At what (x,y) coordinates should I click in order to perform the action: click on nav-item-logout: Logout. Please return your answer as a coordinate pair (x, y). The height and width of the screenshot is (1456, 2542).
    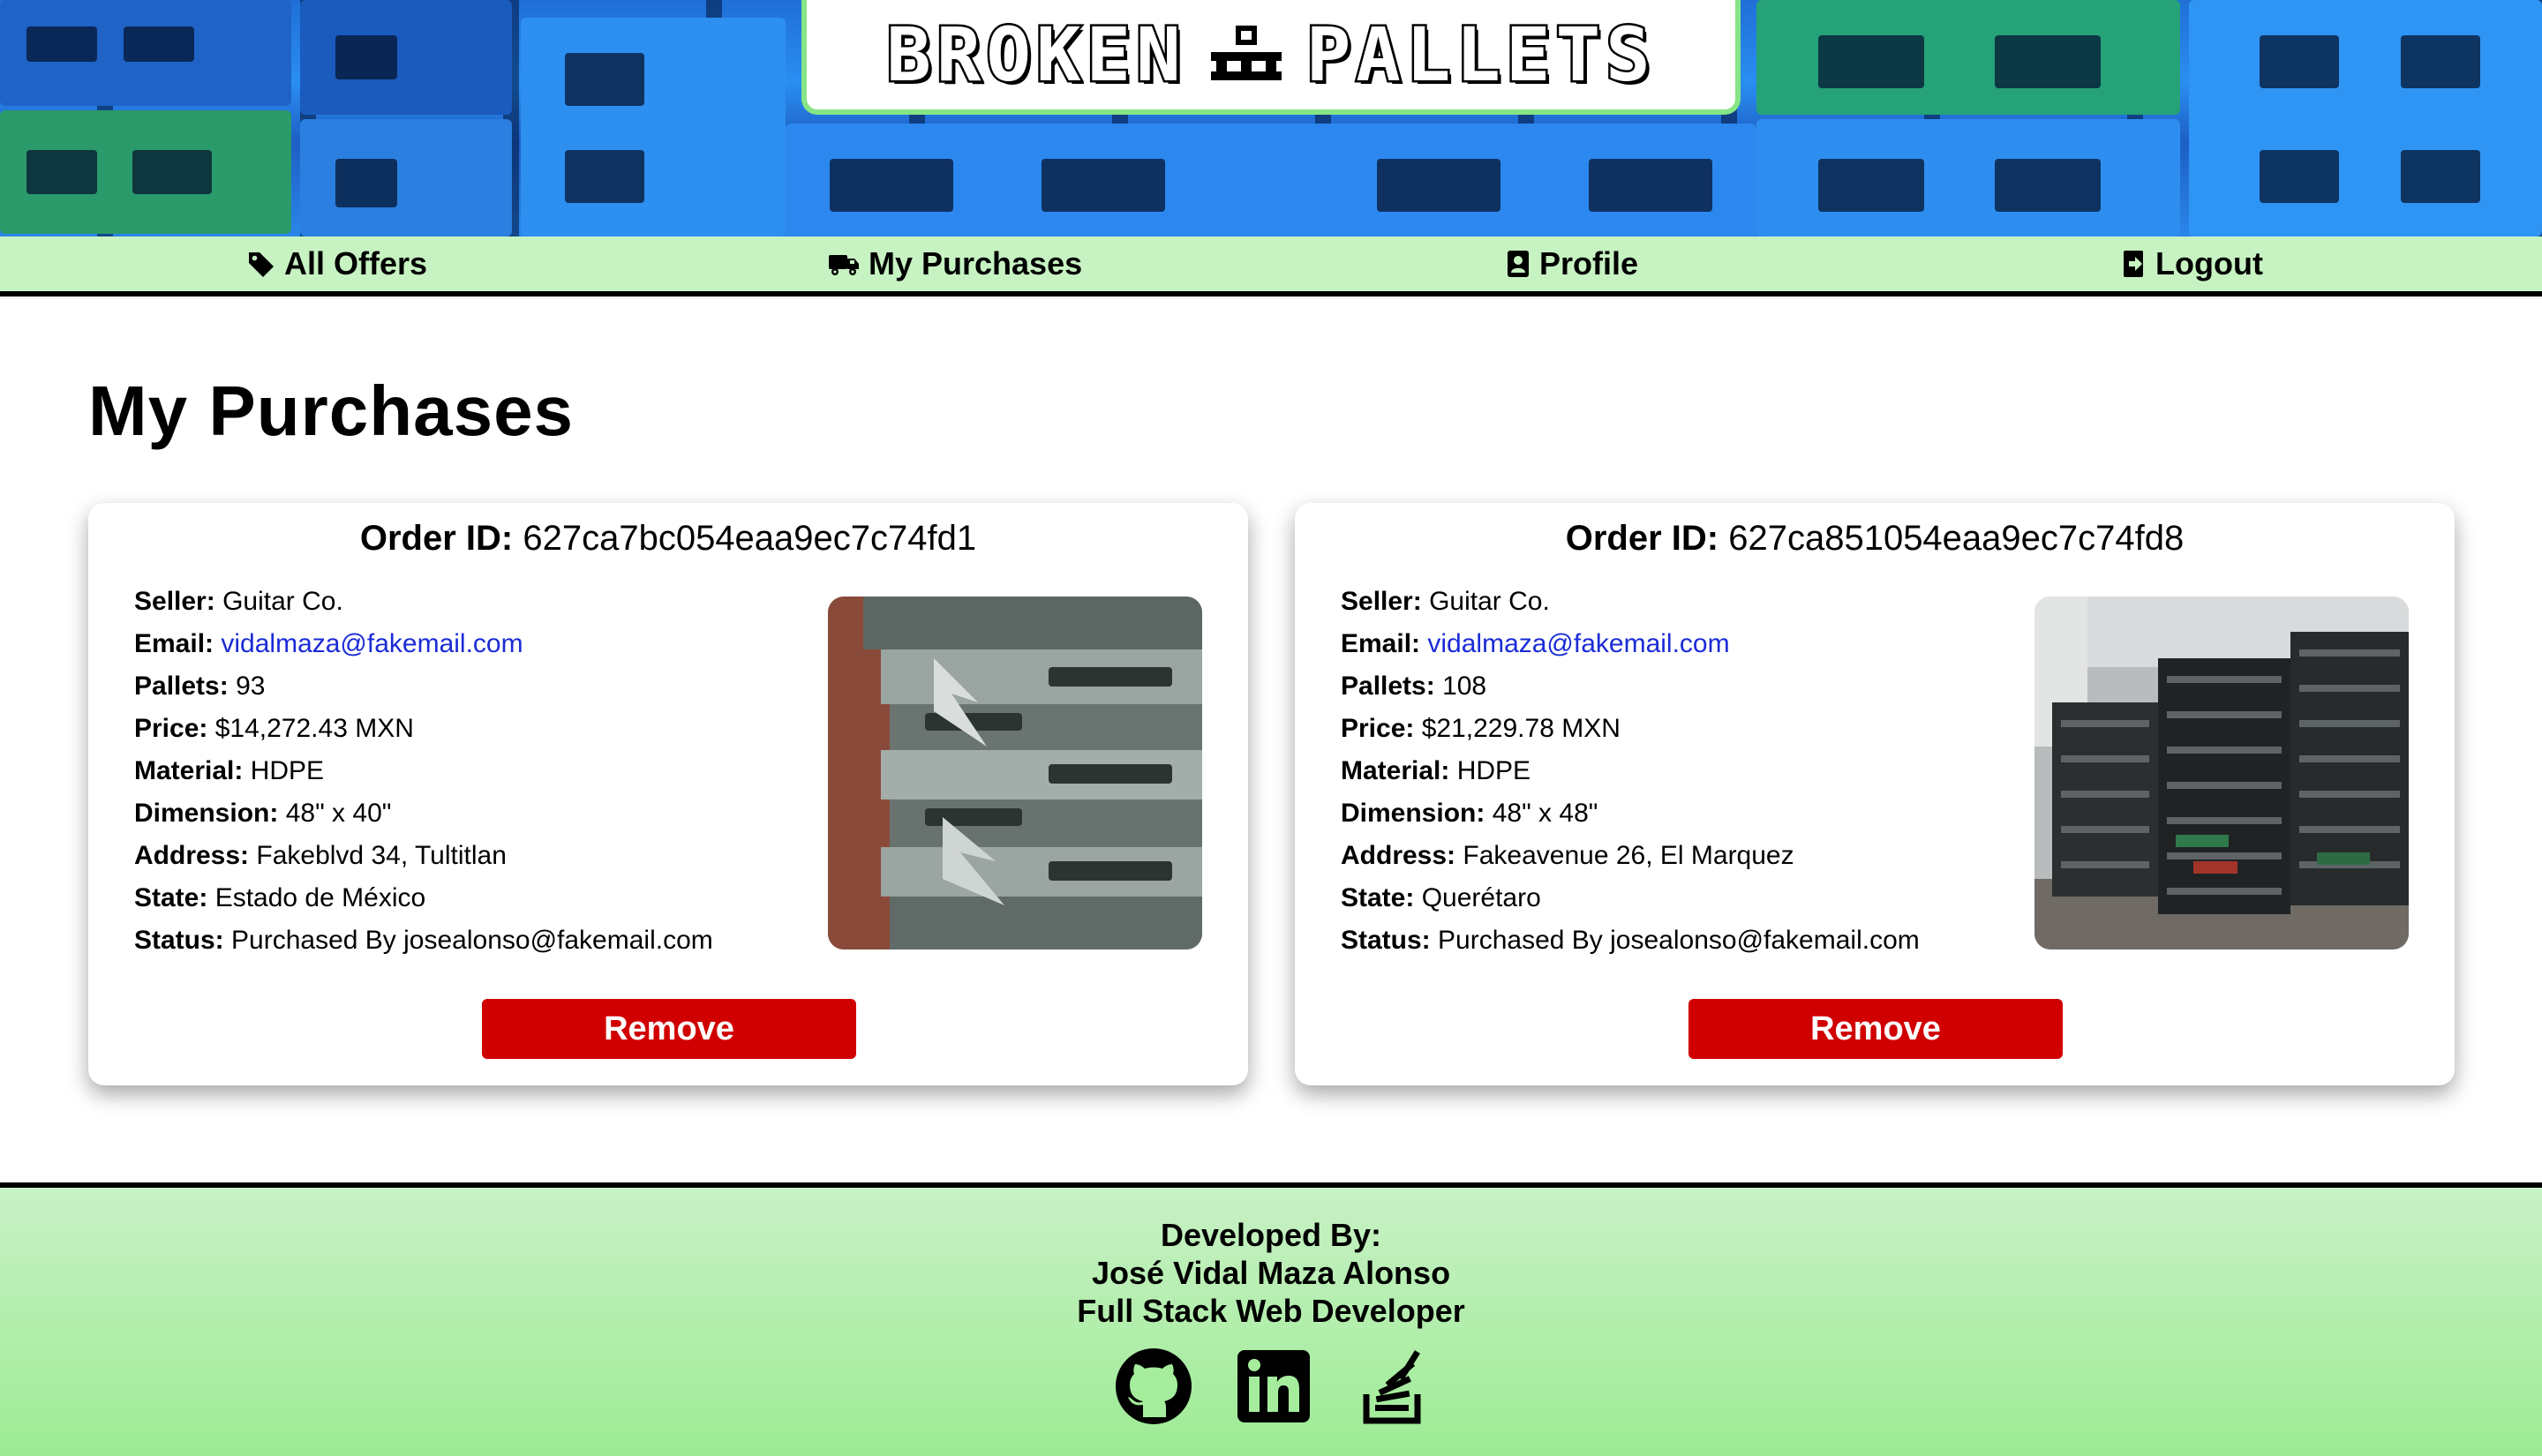
    Looking at the image, I should click on (2192, 263).